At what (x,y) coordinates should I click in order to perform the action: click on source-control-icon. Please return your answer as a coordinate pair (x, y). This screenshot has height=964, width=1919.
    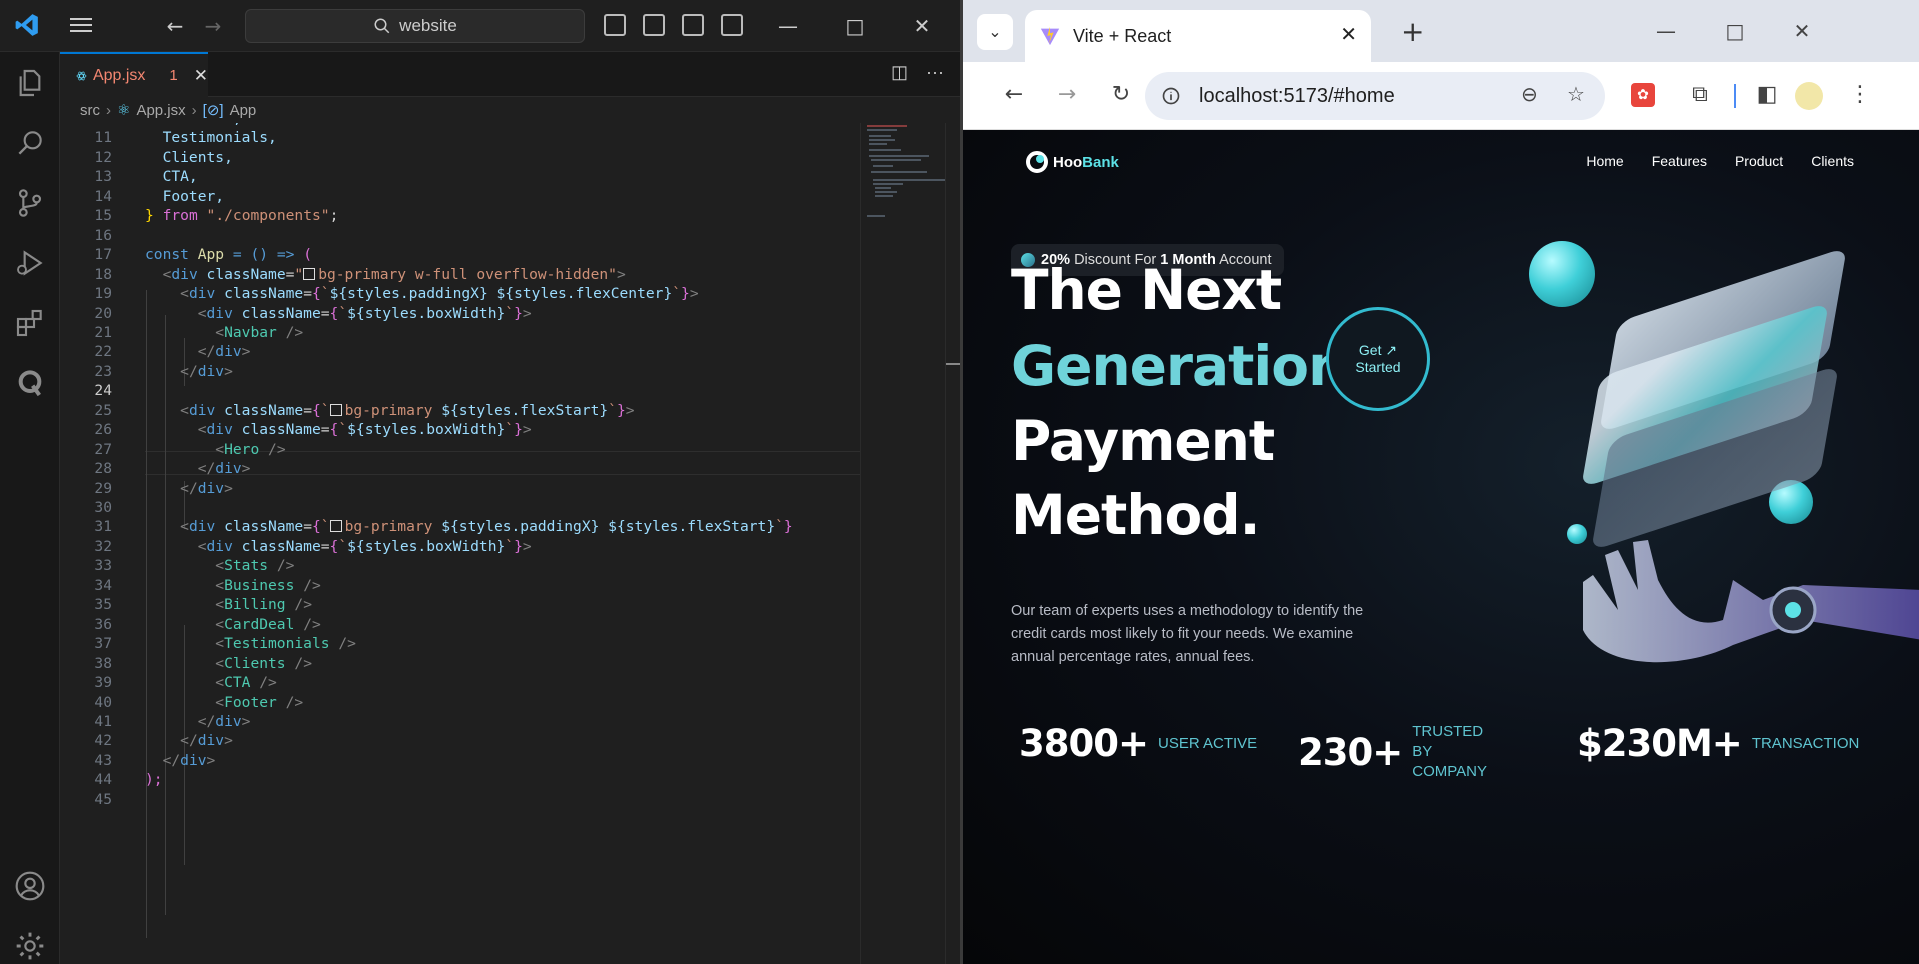
    Looking at the image, I should click on (30, 203).